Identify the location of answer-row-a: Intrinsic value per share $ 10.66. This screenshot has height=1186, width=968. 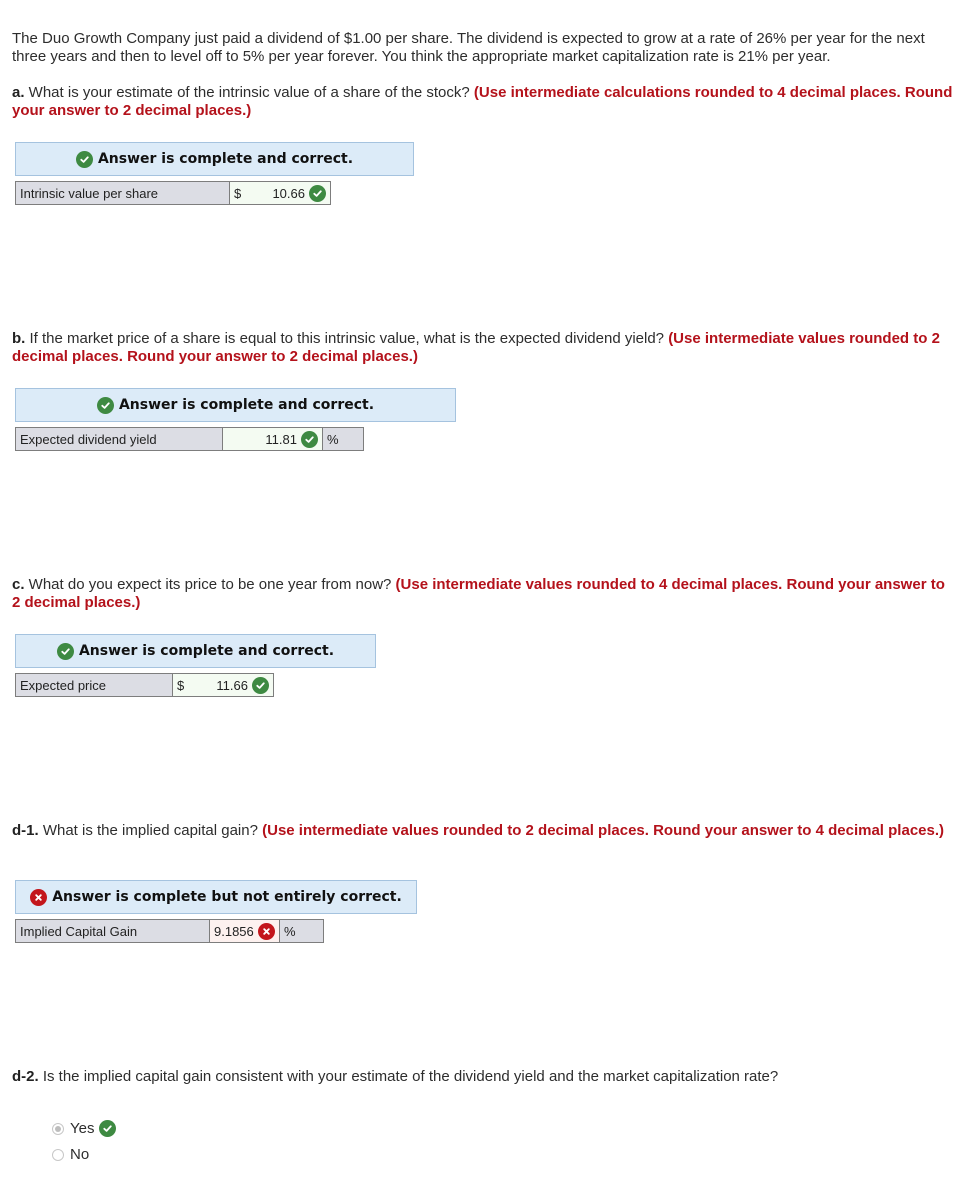
(173, 193).